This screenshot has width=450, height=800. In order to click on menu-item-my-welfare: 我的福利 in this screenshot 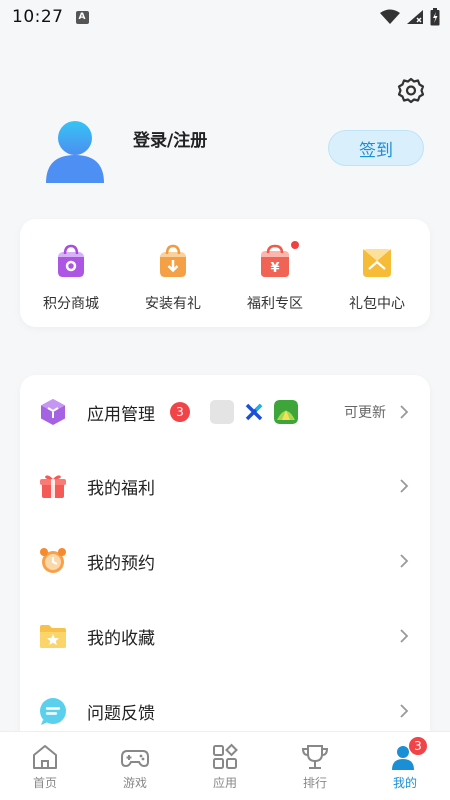, I will do `click(225, 486)`.